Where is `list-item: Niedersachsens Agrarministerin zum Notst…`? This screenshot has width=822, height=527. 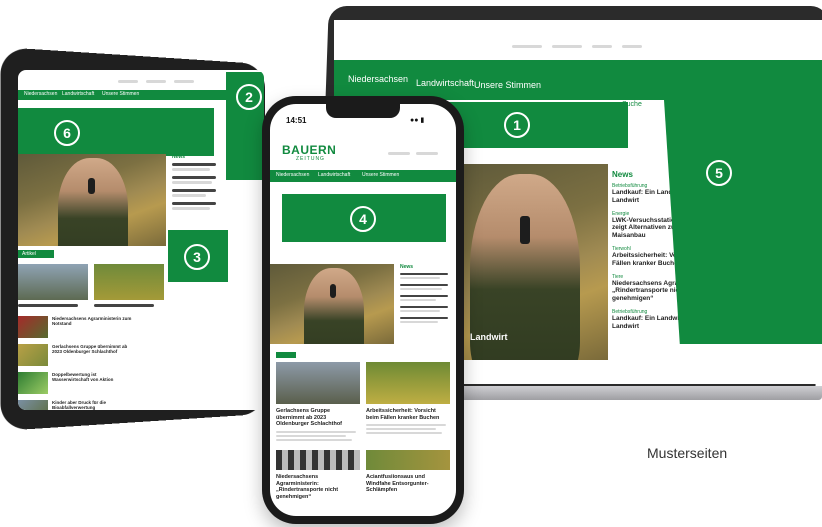 list-item: Niedersachsens Agrarministerin zum Notst… is located at coordinates (93, 328).